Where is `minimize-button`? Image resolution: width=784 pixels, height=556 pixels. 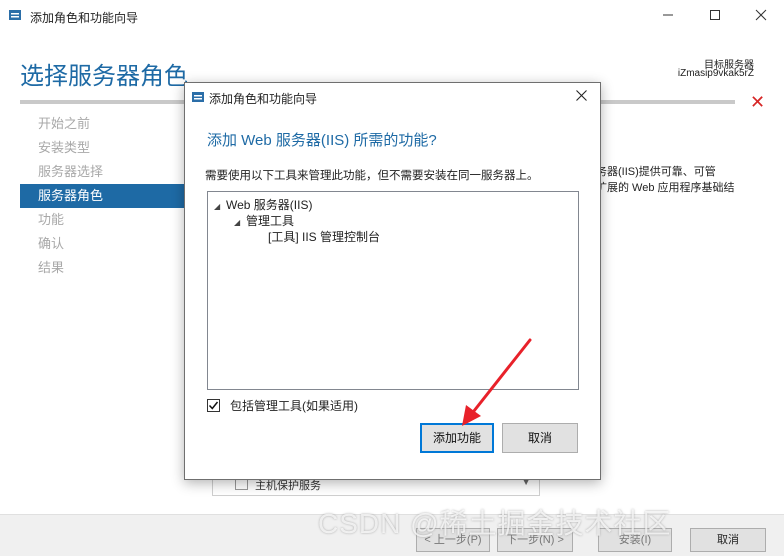
minimize-button is located at coordinates (668, 15).